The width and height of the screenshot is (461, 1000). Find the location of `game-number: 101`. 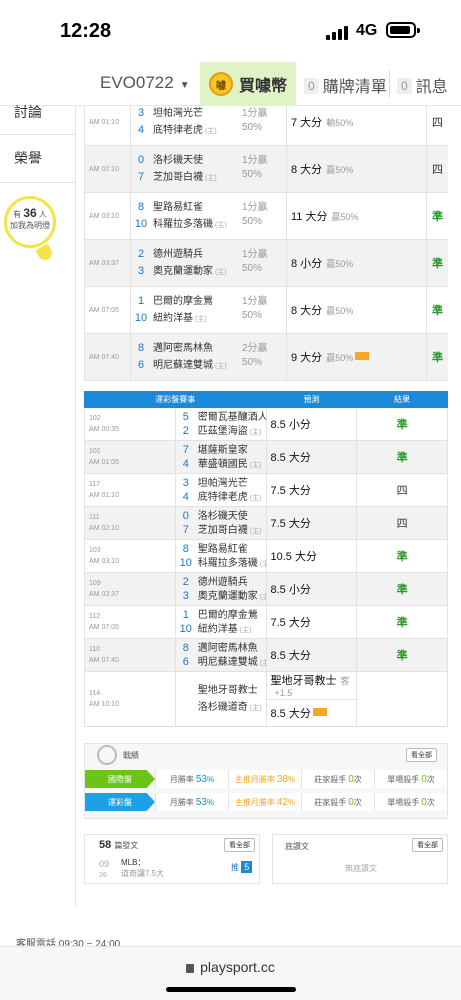

game-number: 101 is located at coordinates (95, 451).